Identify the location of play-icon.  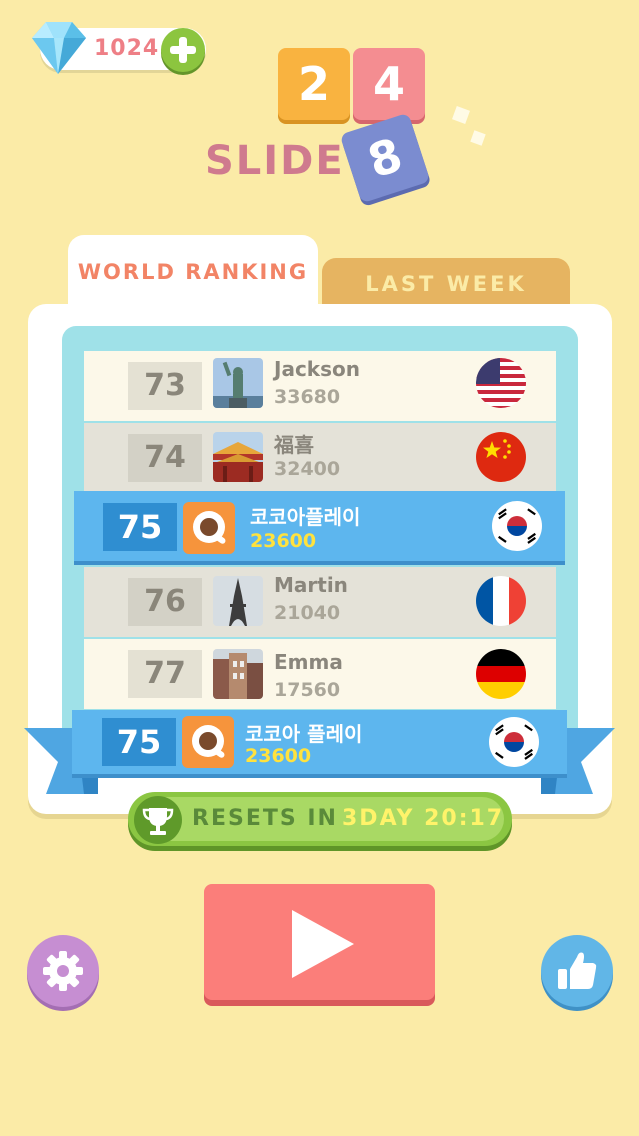
(323, 944).